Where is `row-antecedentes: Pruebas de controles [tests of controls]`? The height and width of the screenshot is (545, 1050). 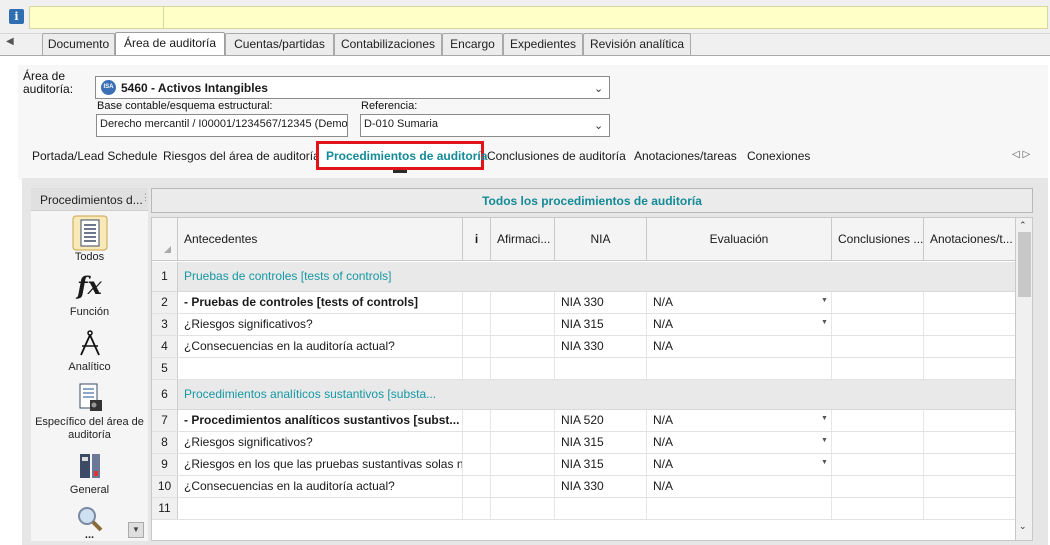
row-antecedentes: Pruebas de controles [tests of controls] is located at coordinates (320, 276).